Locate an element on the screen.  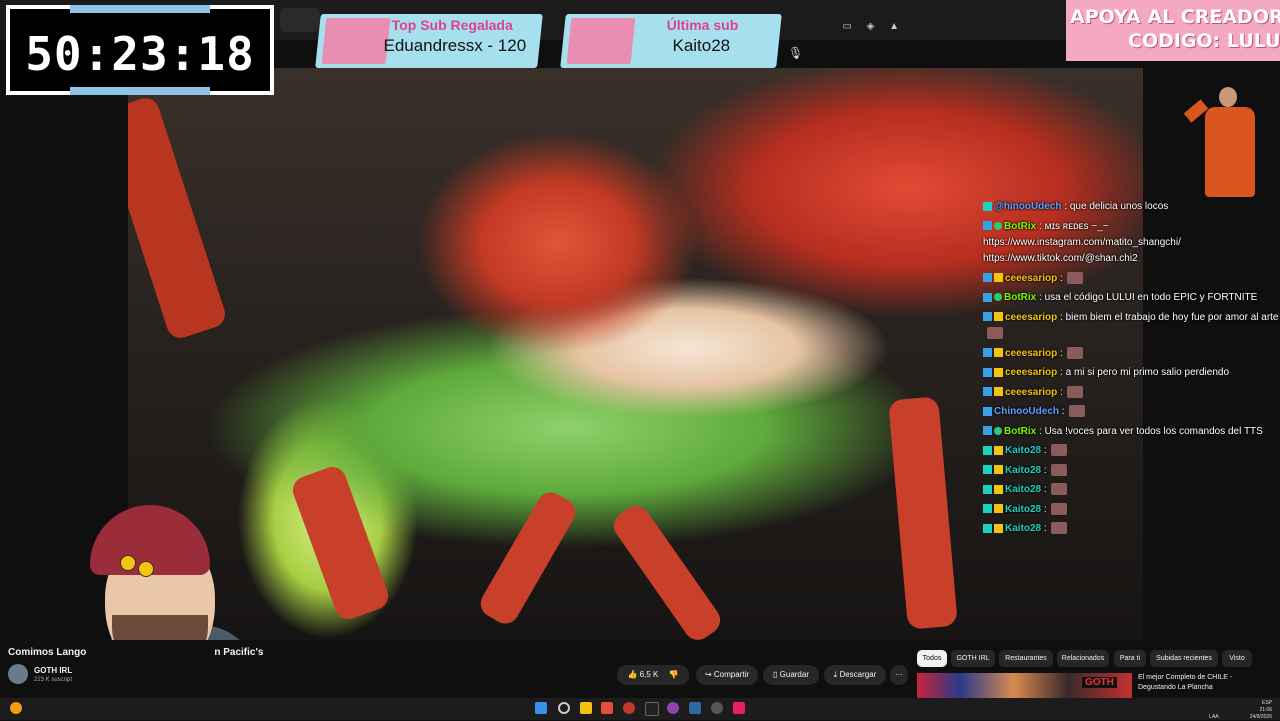
top-sub-banner: Top Sub Regalada Eduandressx - 120 is located at coordinates (429, 41).